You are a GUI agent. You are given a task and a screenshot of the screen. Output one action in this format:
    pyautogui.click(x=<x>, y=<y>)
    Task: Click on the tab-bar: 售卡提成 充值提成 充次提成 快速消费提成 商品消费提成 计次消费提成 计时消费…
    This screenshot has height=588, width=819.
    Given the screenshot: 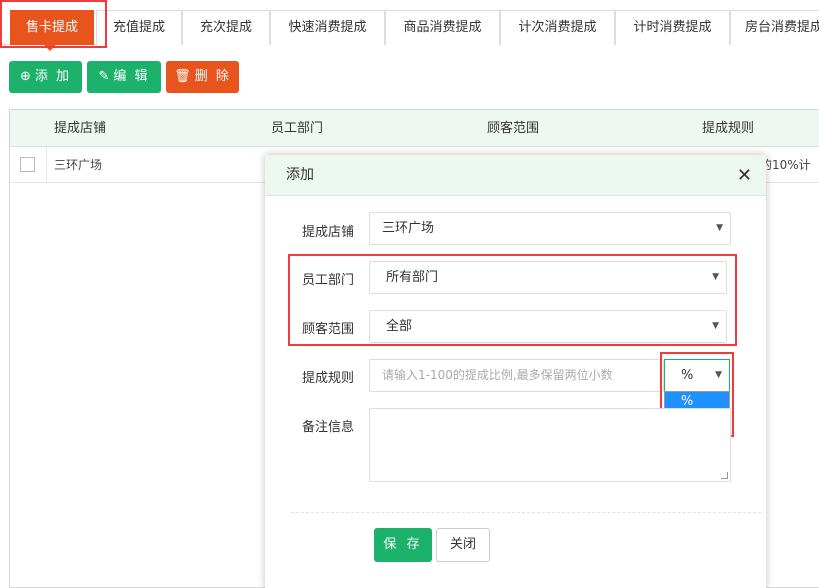 What is the action you would take?
    pyautogui.click(x=409, y=22)
    